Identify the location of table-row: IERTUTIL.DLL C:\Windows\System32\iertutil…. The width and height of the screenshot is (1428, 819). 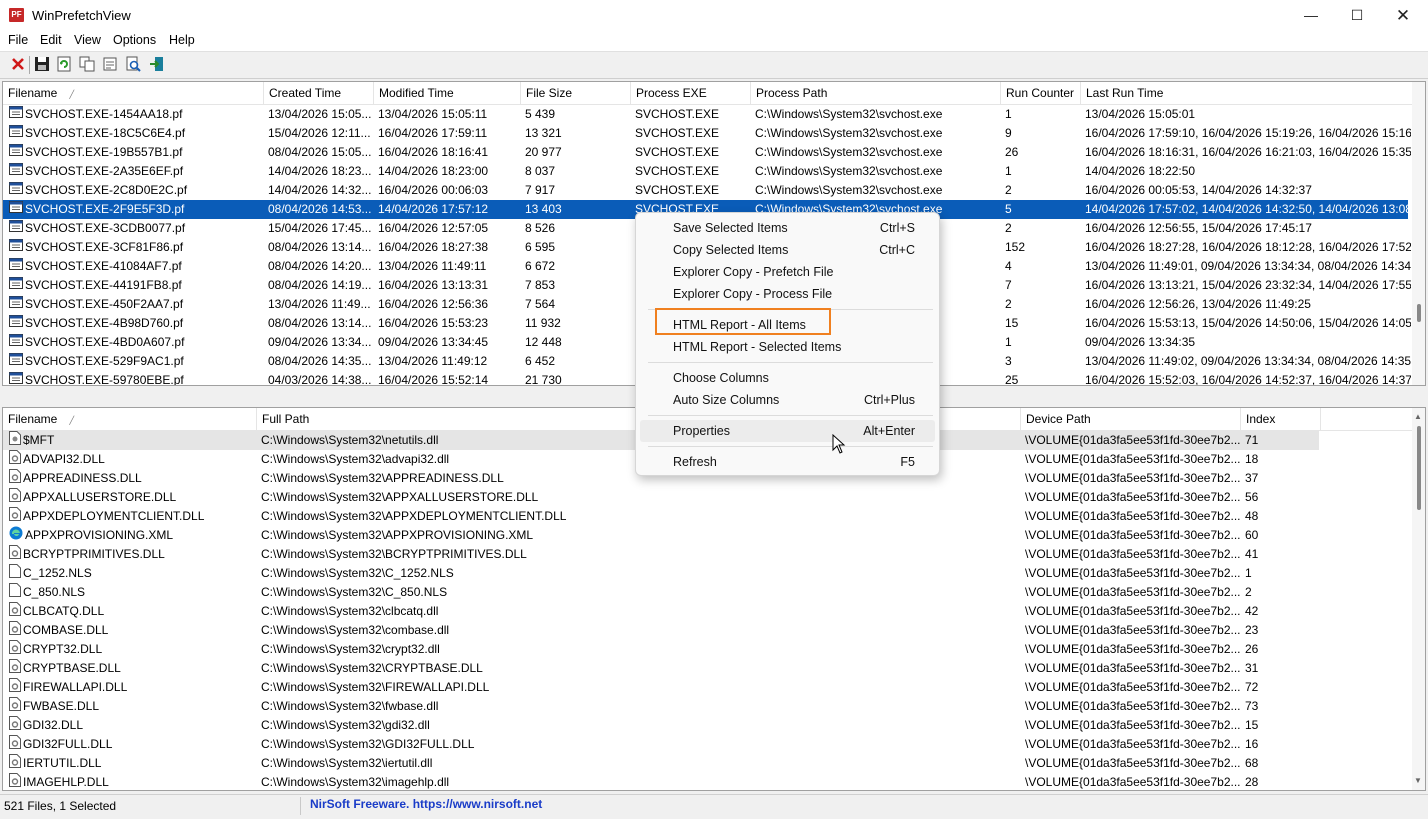
(661, 763).